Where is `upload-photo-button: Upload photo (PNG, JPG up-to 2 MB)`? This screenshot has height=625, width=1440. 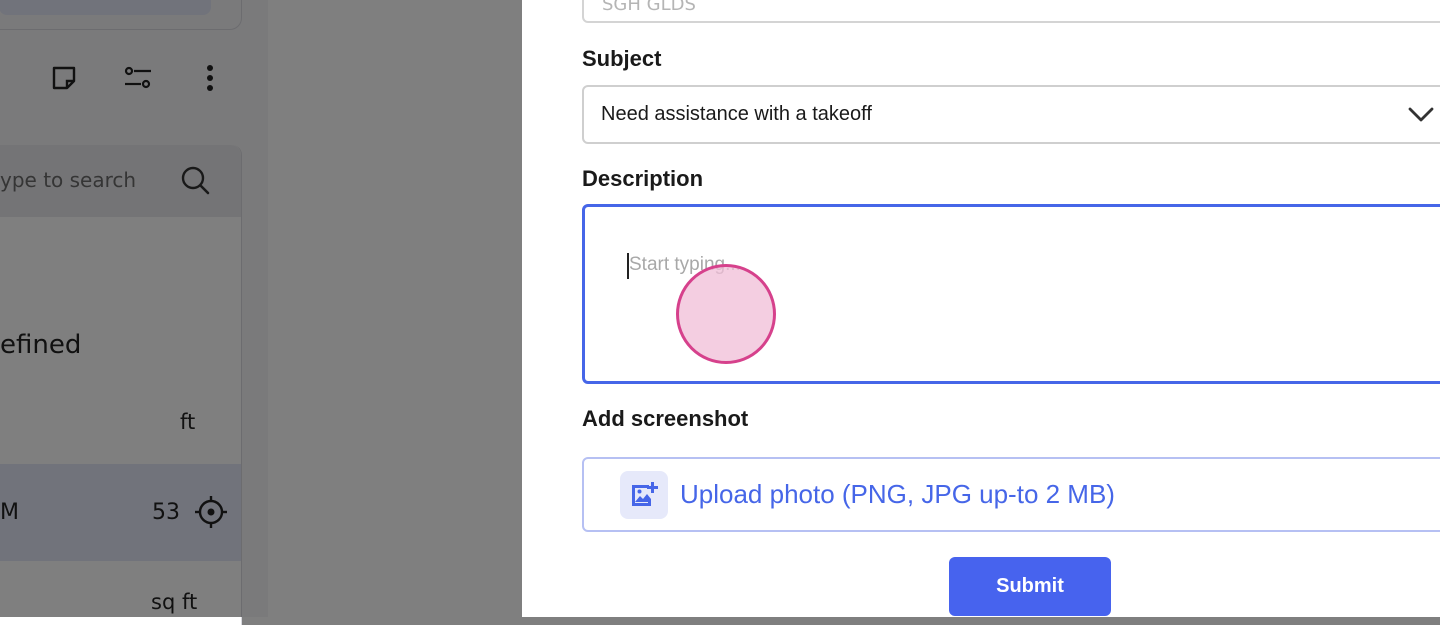
upload-photo-button: Upload photo (PNG, JPG up-to 2 MB) is located at coordinates (1011, 494).